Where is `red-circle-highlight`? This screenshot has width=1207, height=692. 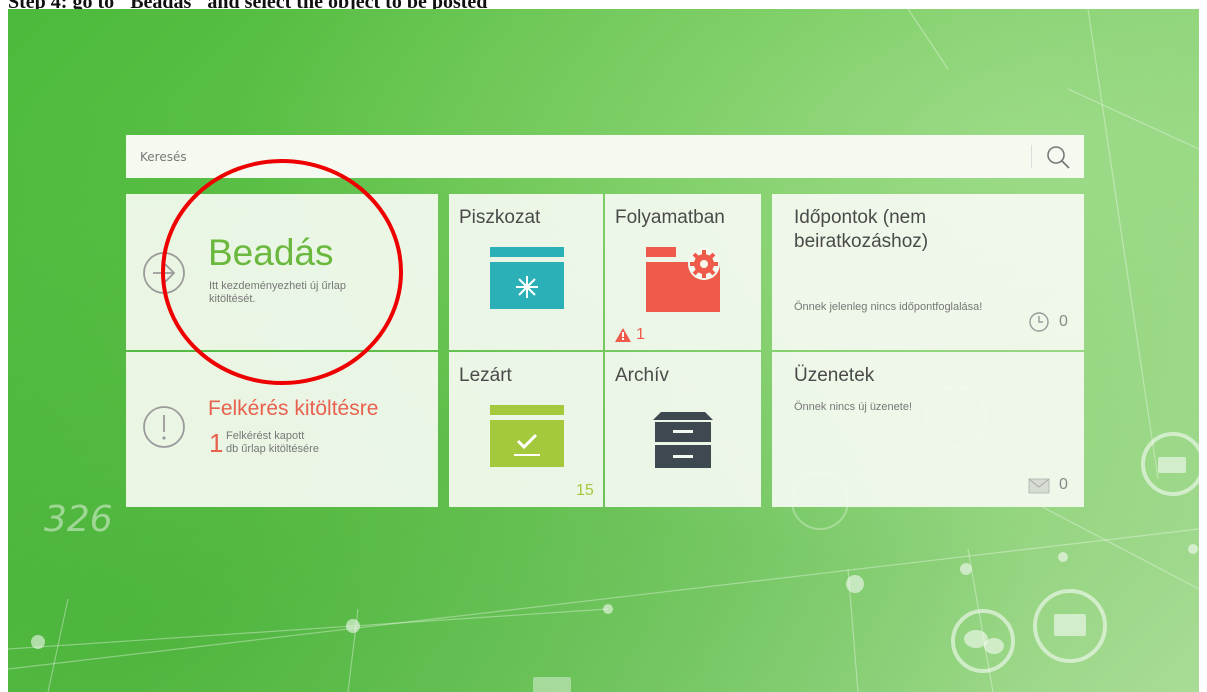
red-circle-highlight is located at coordinates (282, 272).